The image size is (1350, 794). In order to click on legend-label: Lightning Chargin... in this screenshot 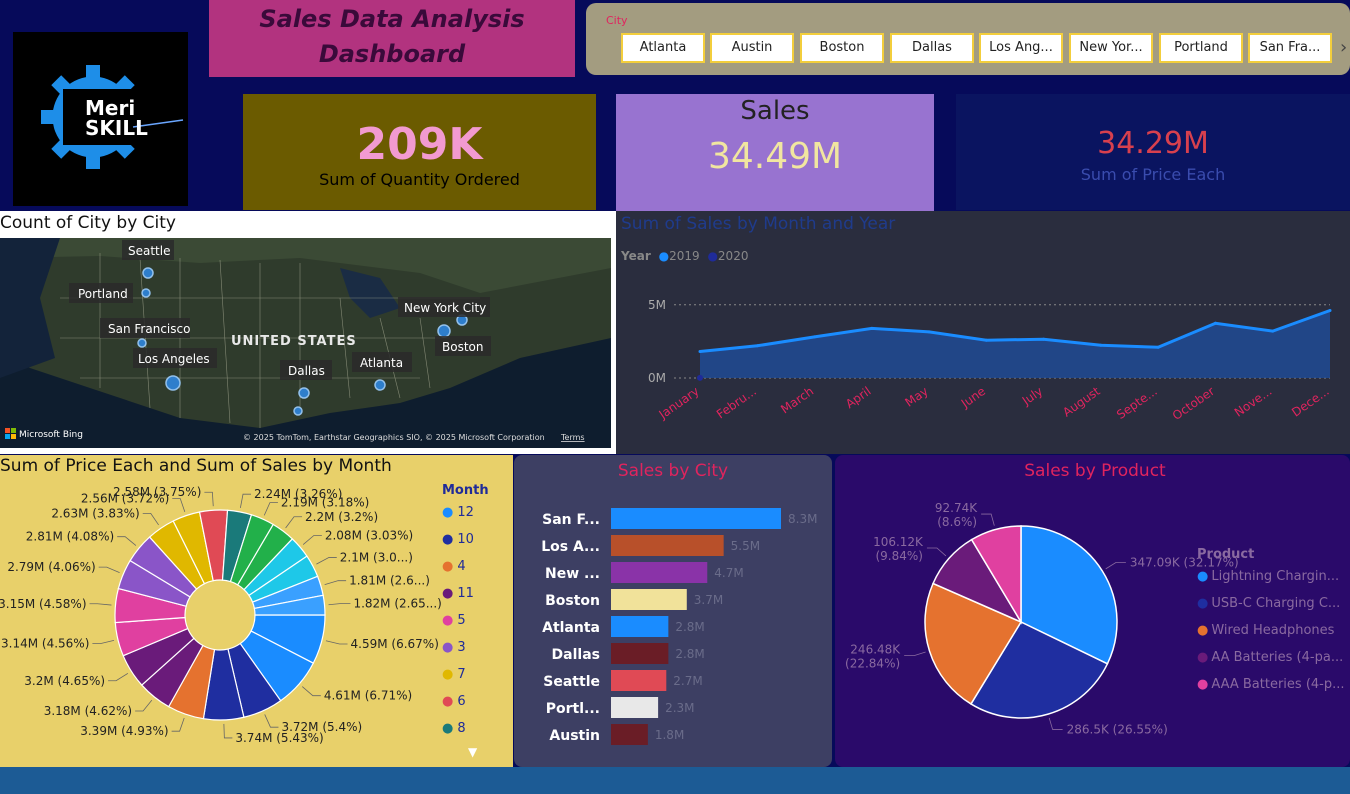, I will do `click(1275, 576)`.